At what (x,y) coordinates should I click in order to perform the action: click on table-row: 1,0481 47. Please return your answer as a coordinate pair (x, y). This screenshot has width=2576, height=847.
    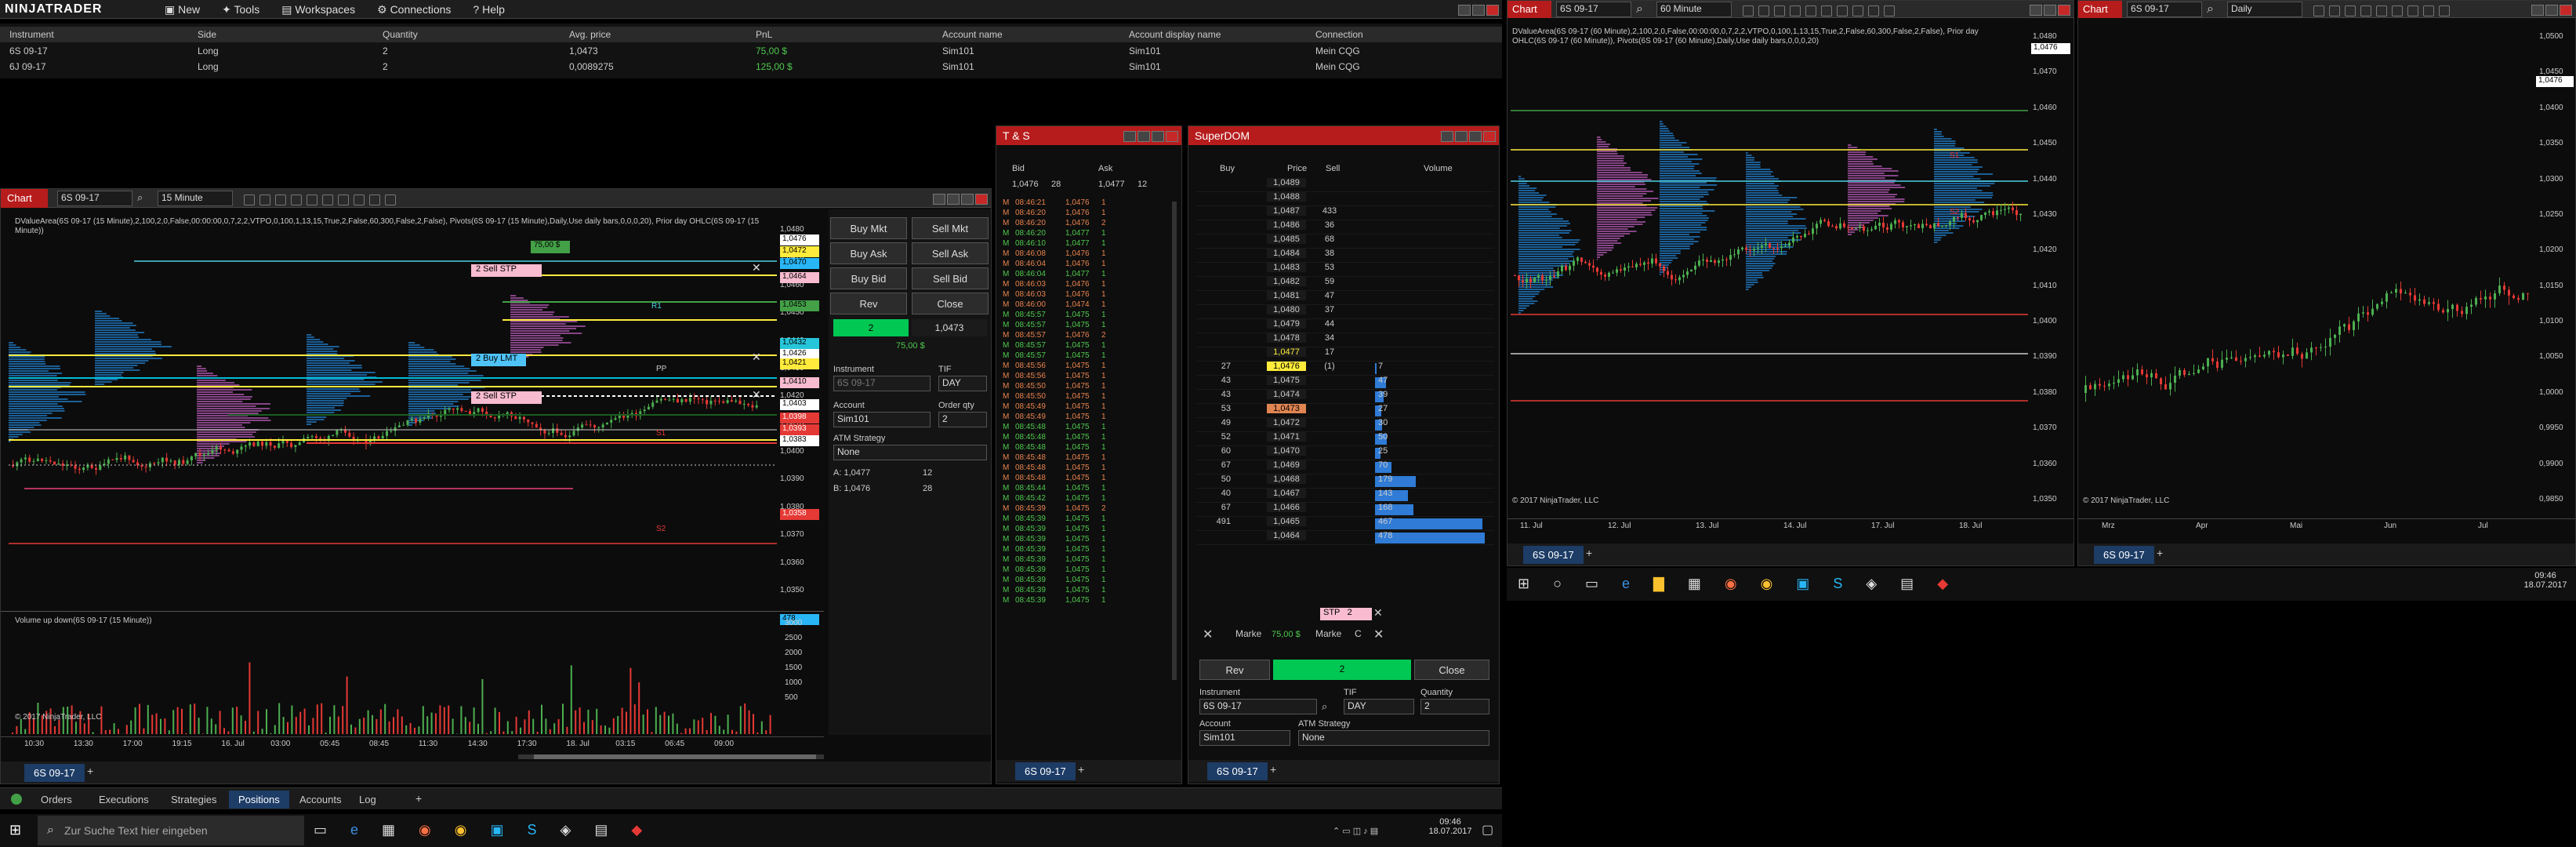
    Looking at the image, I should click on (1345, 298).